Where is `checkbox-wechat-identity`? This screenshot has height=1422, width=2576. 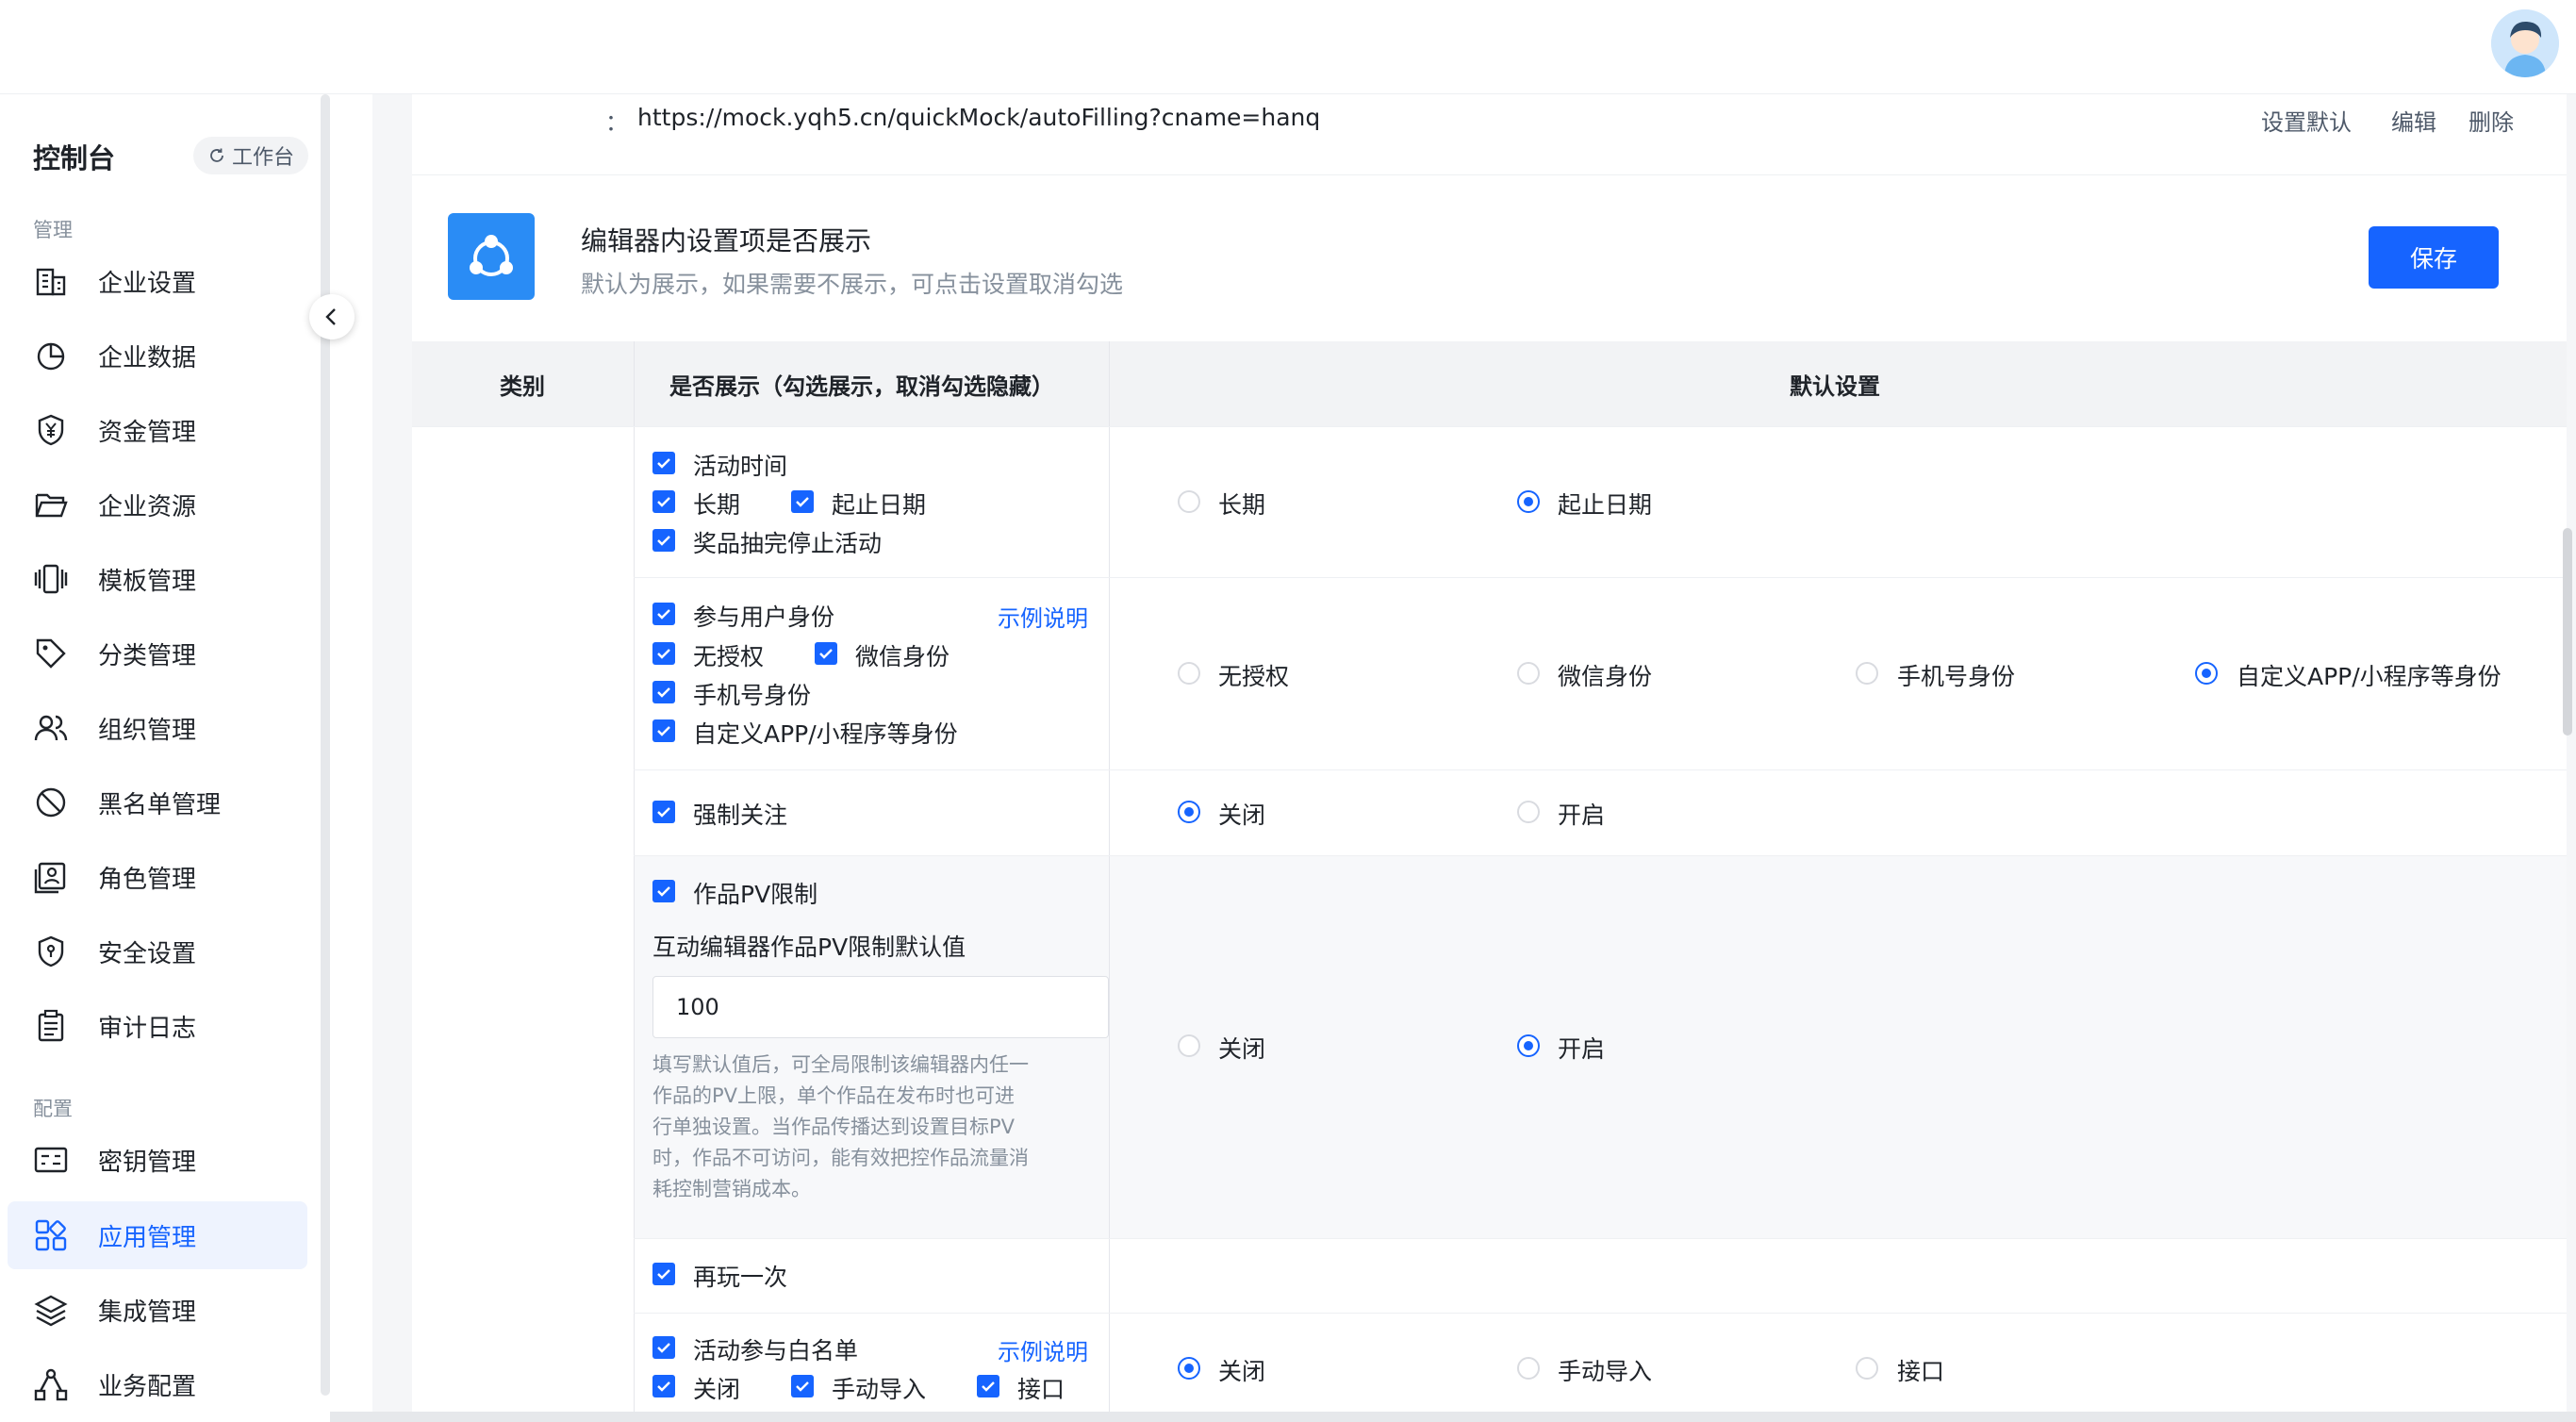
checkbox-wechat-identity is located at coordinates (826, 653).